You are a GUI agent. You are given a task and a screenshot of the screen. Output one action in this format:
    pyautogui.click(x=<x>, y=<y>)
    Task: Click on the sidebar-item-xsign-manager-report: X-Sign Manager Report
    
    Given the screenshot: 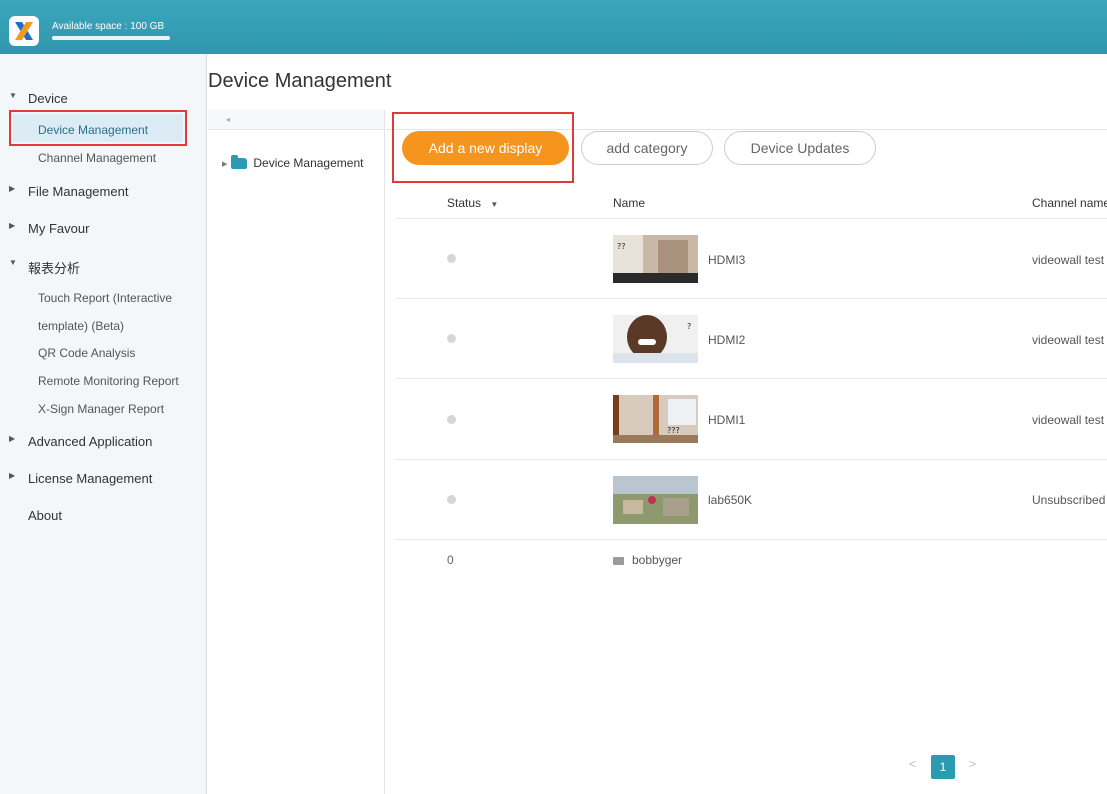 What is the action you would take?
    pyautogui.click(x=101, y=409)
    